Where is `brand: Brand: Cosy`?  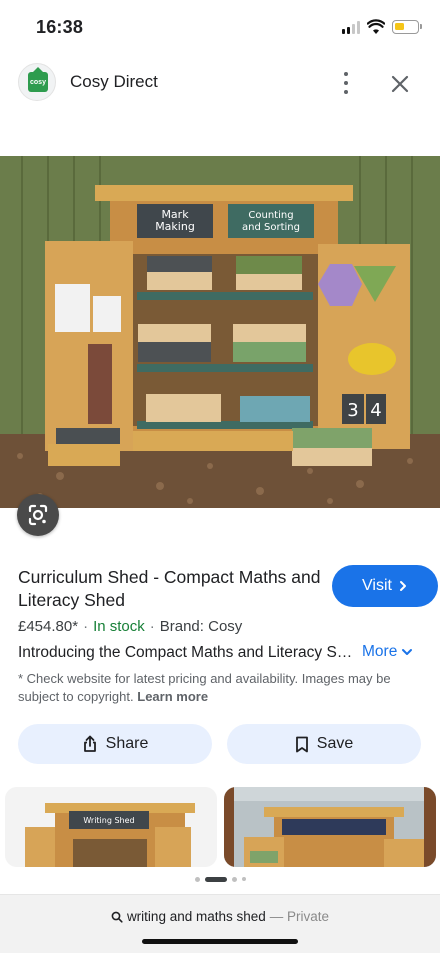 brand: Brand: Cosy is located at coordinates (201, 626).